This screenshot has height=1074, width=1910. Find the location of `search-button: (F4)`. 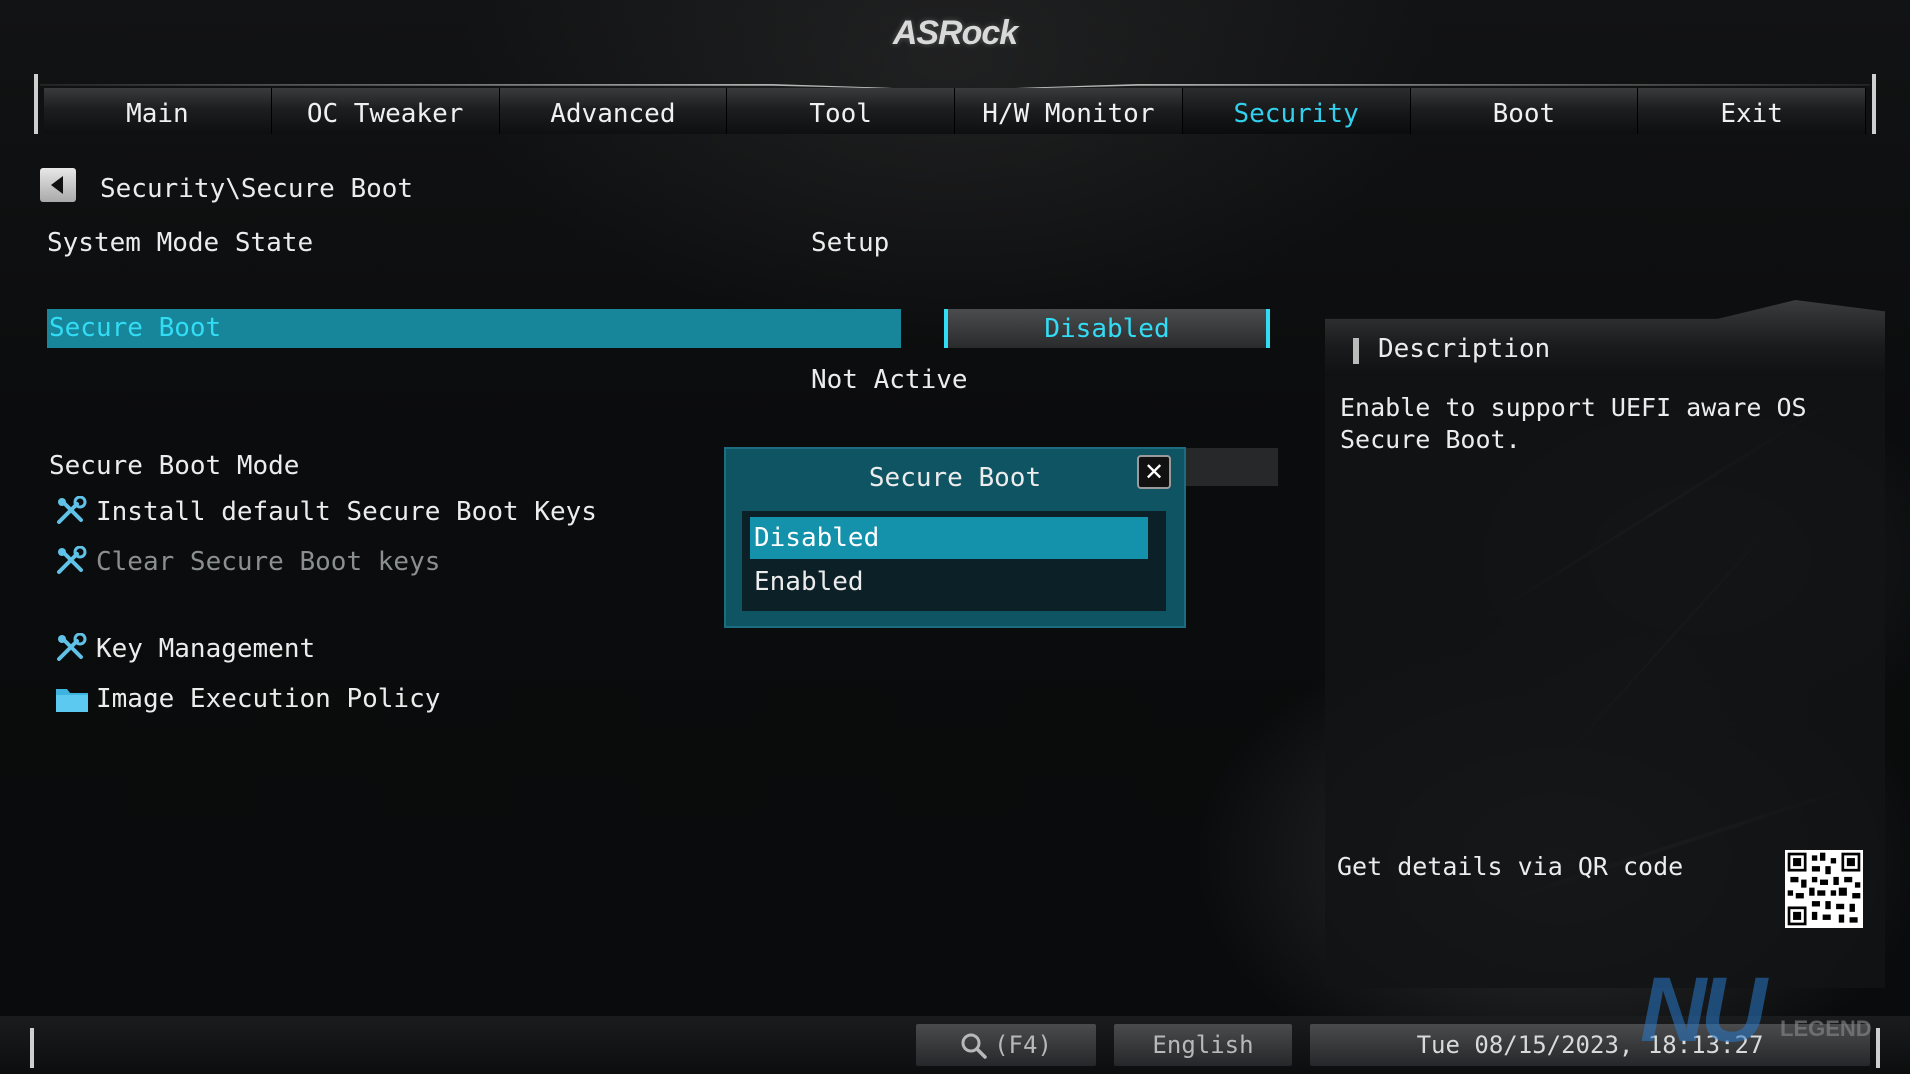

search-button: (F4) is located at coordinates (1006, 1045).